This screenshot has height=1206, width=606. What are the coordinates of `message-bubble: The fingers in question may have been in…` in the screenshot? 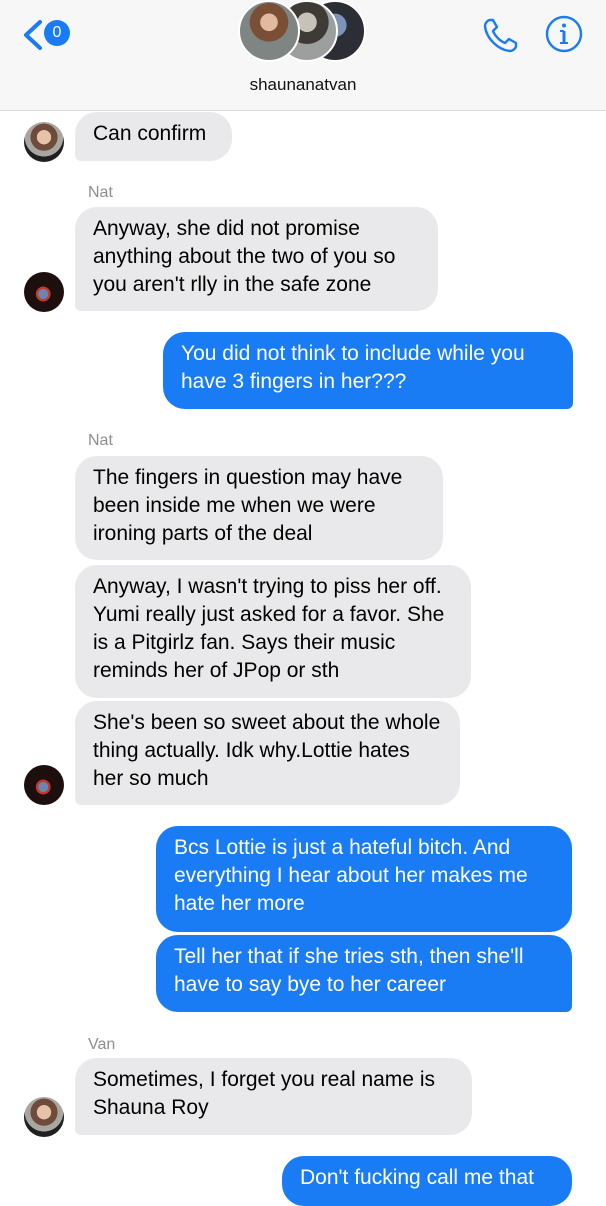 It's located at (259, 508).